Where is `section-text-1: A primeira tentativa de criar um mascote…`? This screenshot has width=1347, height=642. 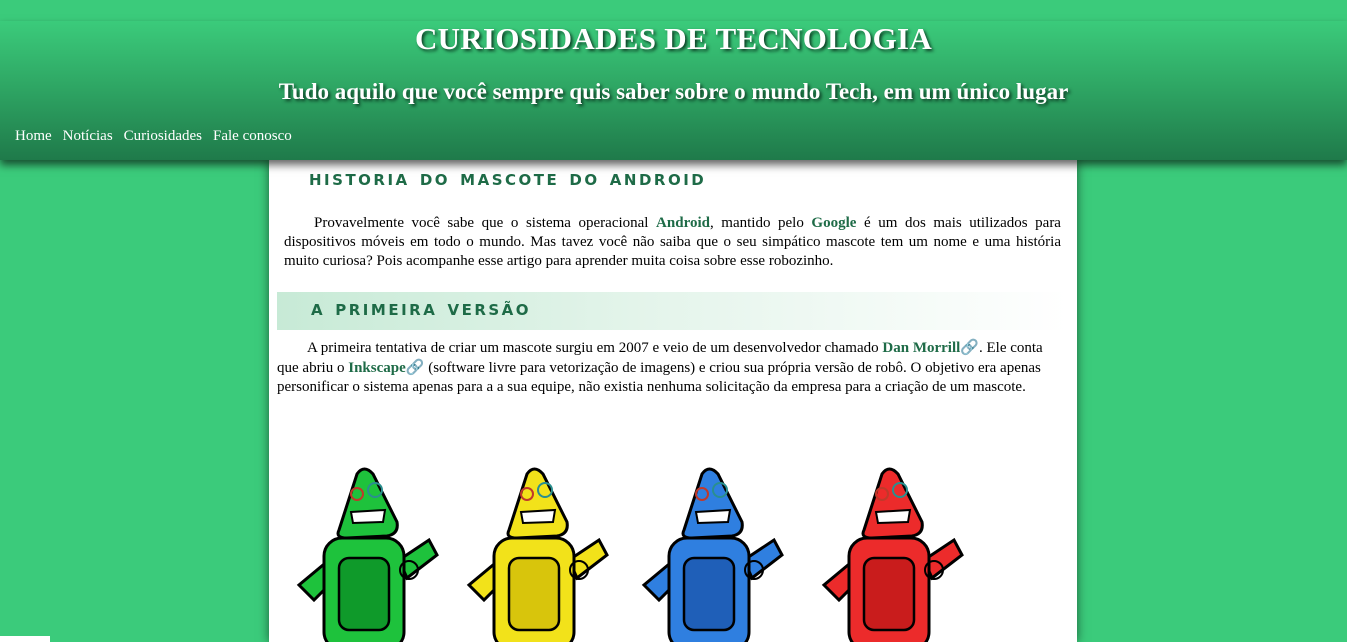
section-text-1: A primeira tentativa de criar um mascote… is located at coordinates (595, 348).